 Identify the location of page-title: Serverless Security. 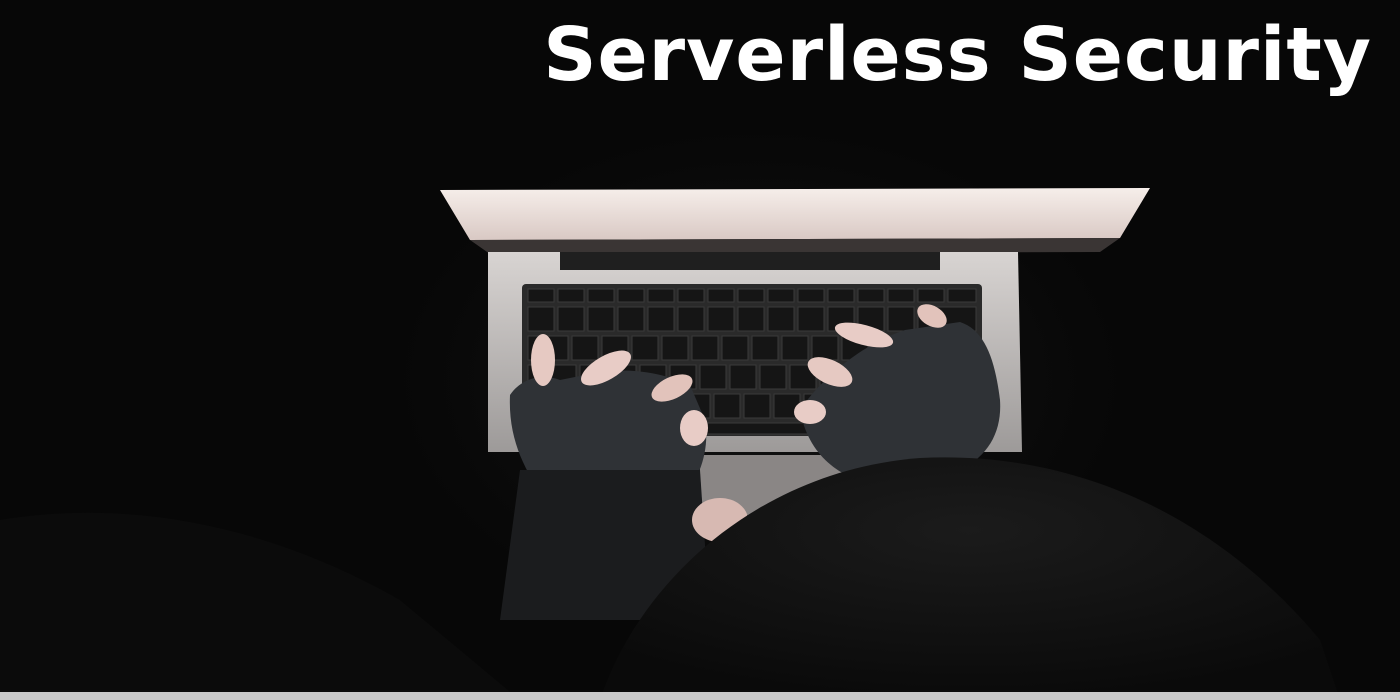
(957, 55).